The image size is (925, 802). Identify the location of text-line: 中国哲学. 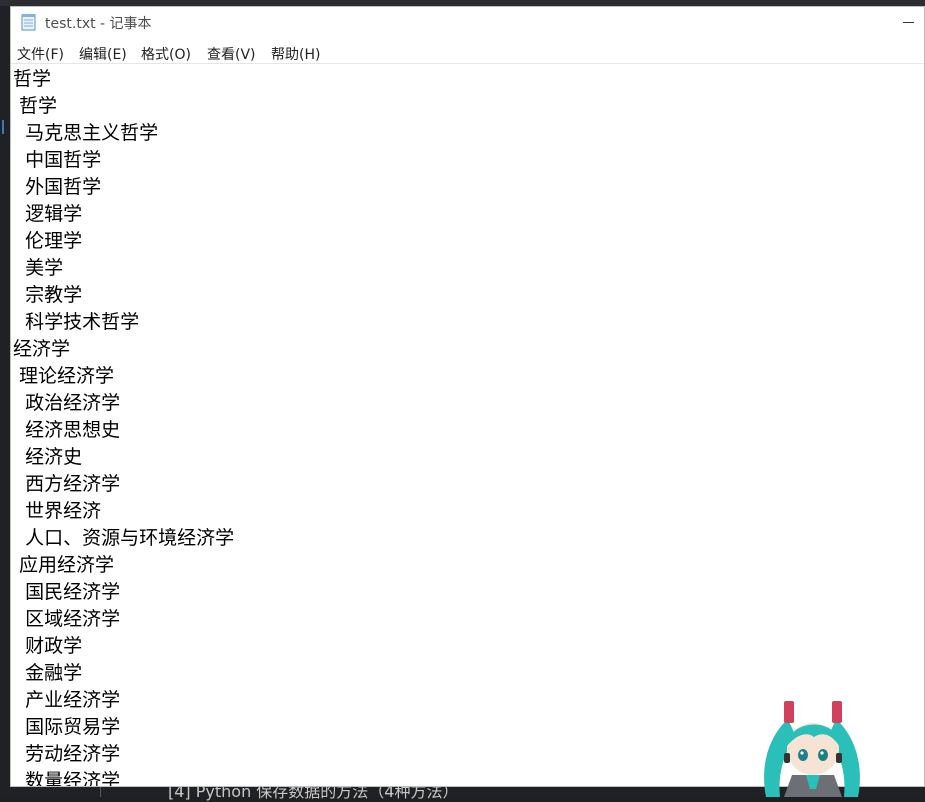
(57, 160).